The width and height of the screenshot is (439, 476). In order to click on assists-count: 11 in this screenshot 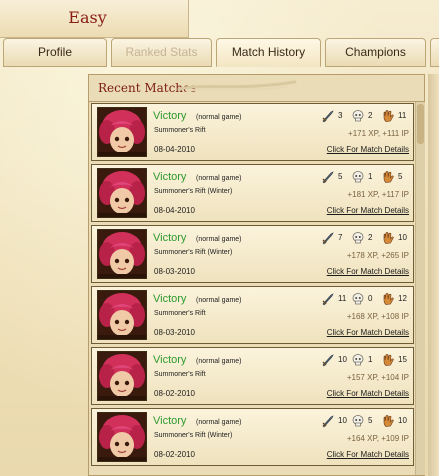, I will do `click(402, 115)`.